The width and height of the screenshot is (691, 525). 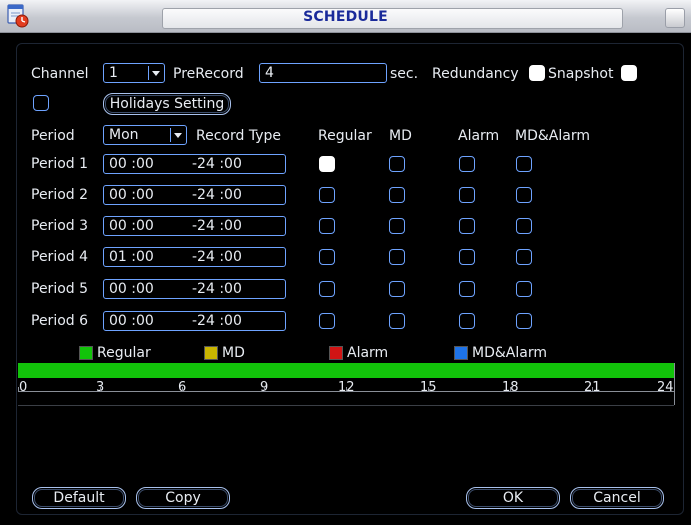 What do you see at coordinates (617, 498) in the screenshot?
I see `cancel-button: Cancel` at bounding box center [617, 498].